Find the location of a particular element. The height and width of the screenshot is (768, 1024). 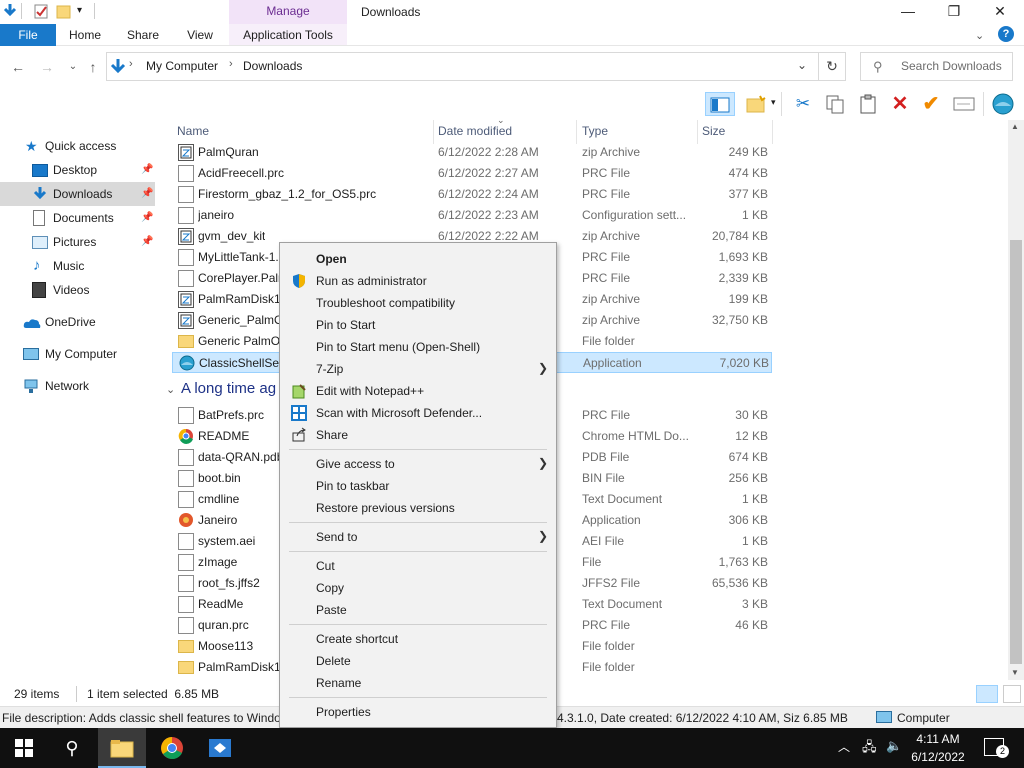

menu-item-restore-previous-versions: Restore previous versions is located at coordinates (418, 508).